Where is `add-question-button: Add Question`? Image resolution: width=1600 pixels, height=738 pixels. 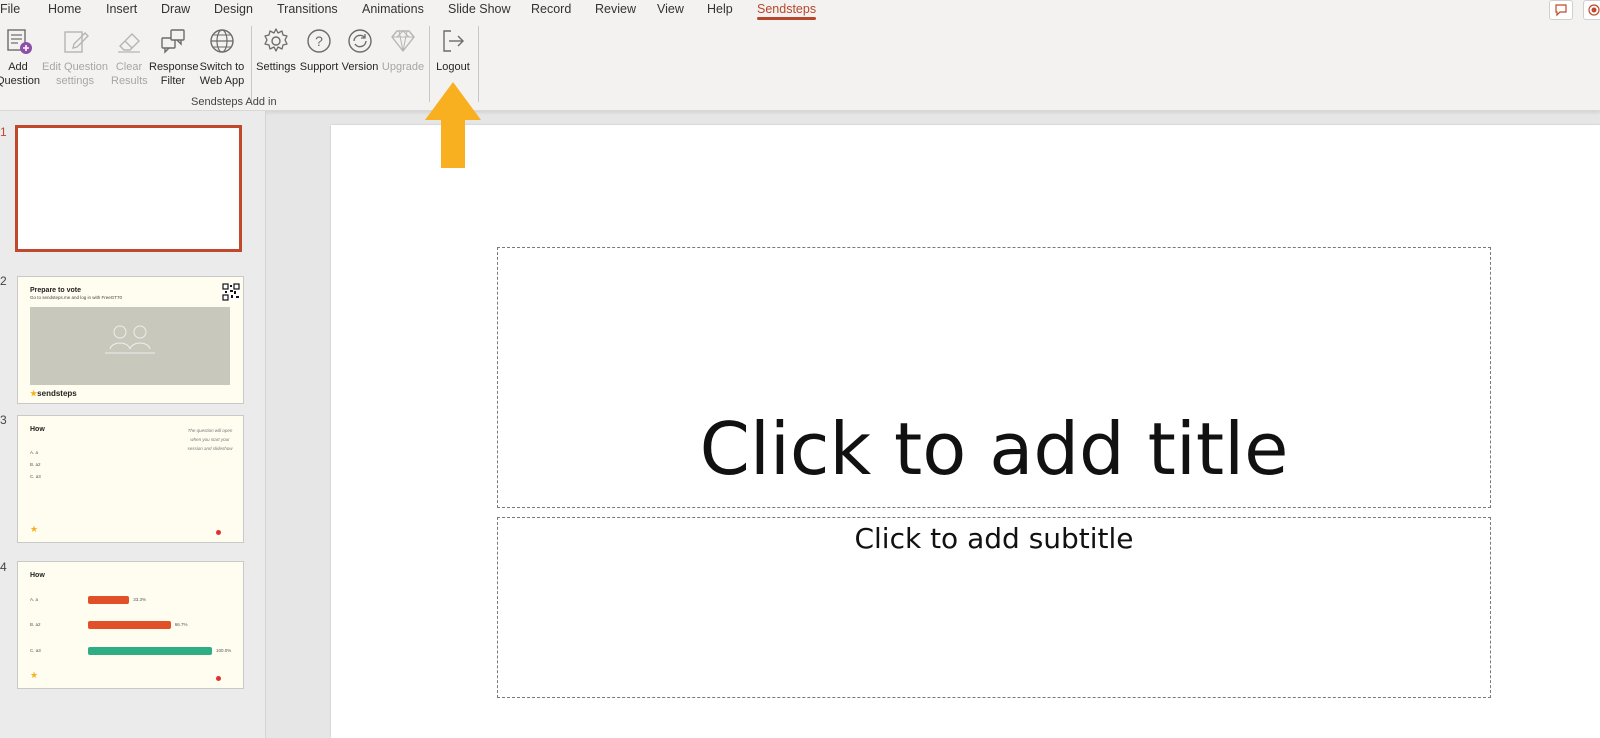
add-question-button: Add Question is located at coordinates (21, 57).